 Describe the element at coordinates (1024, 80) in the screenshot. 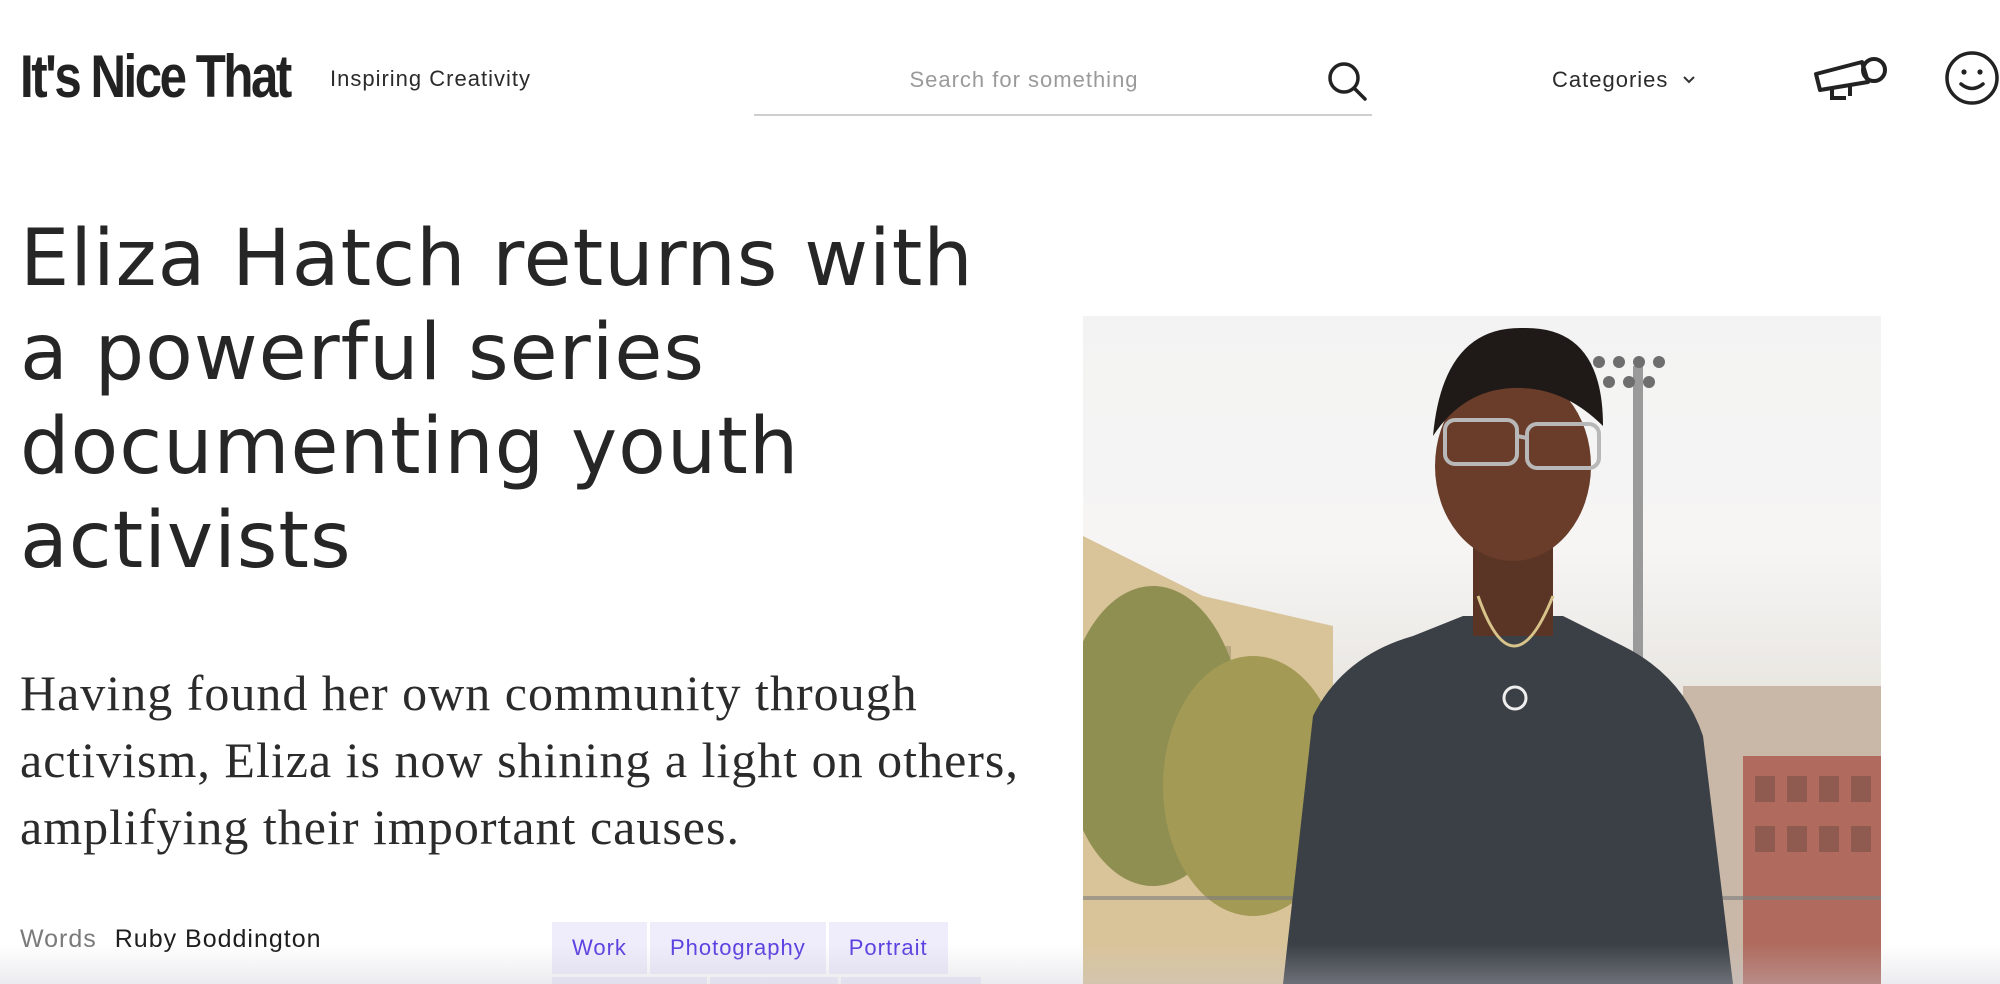

I see `search-input` at that location.